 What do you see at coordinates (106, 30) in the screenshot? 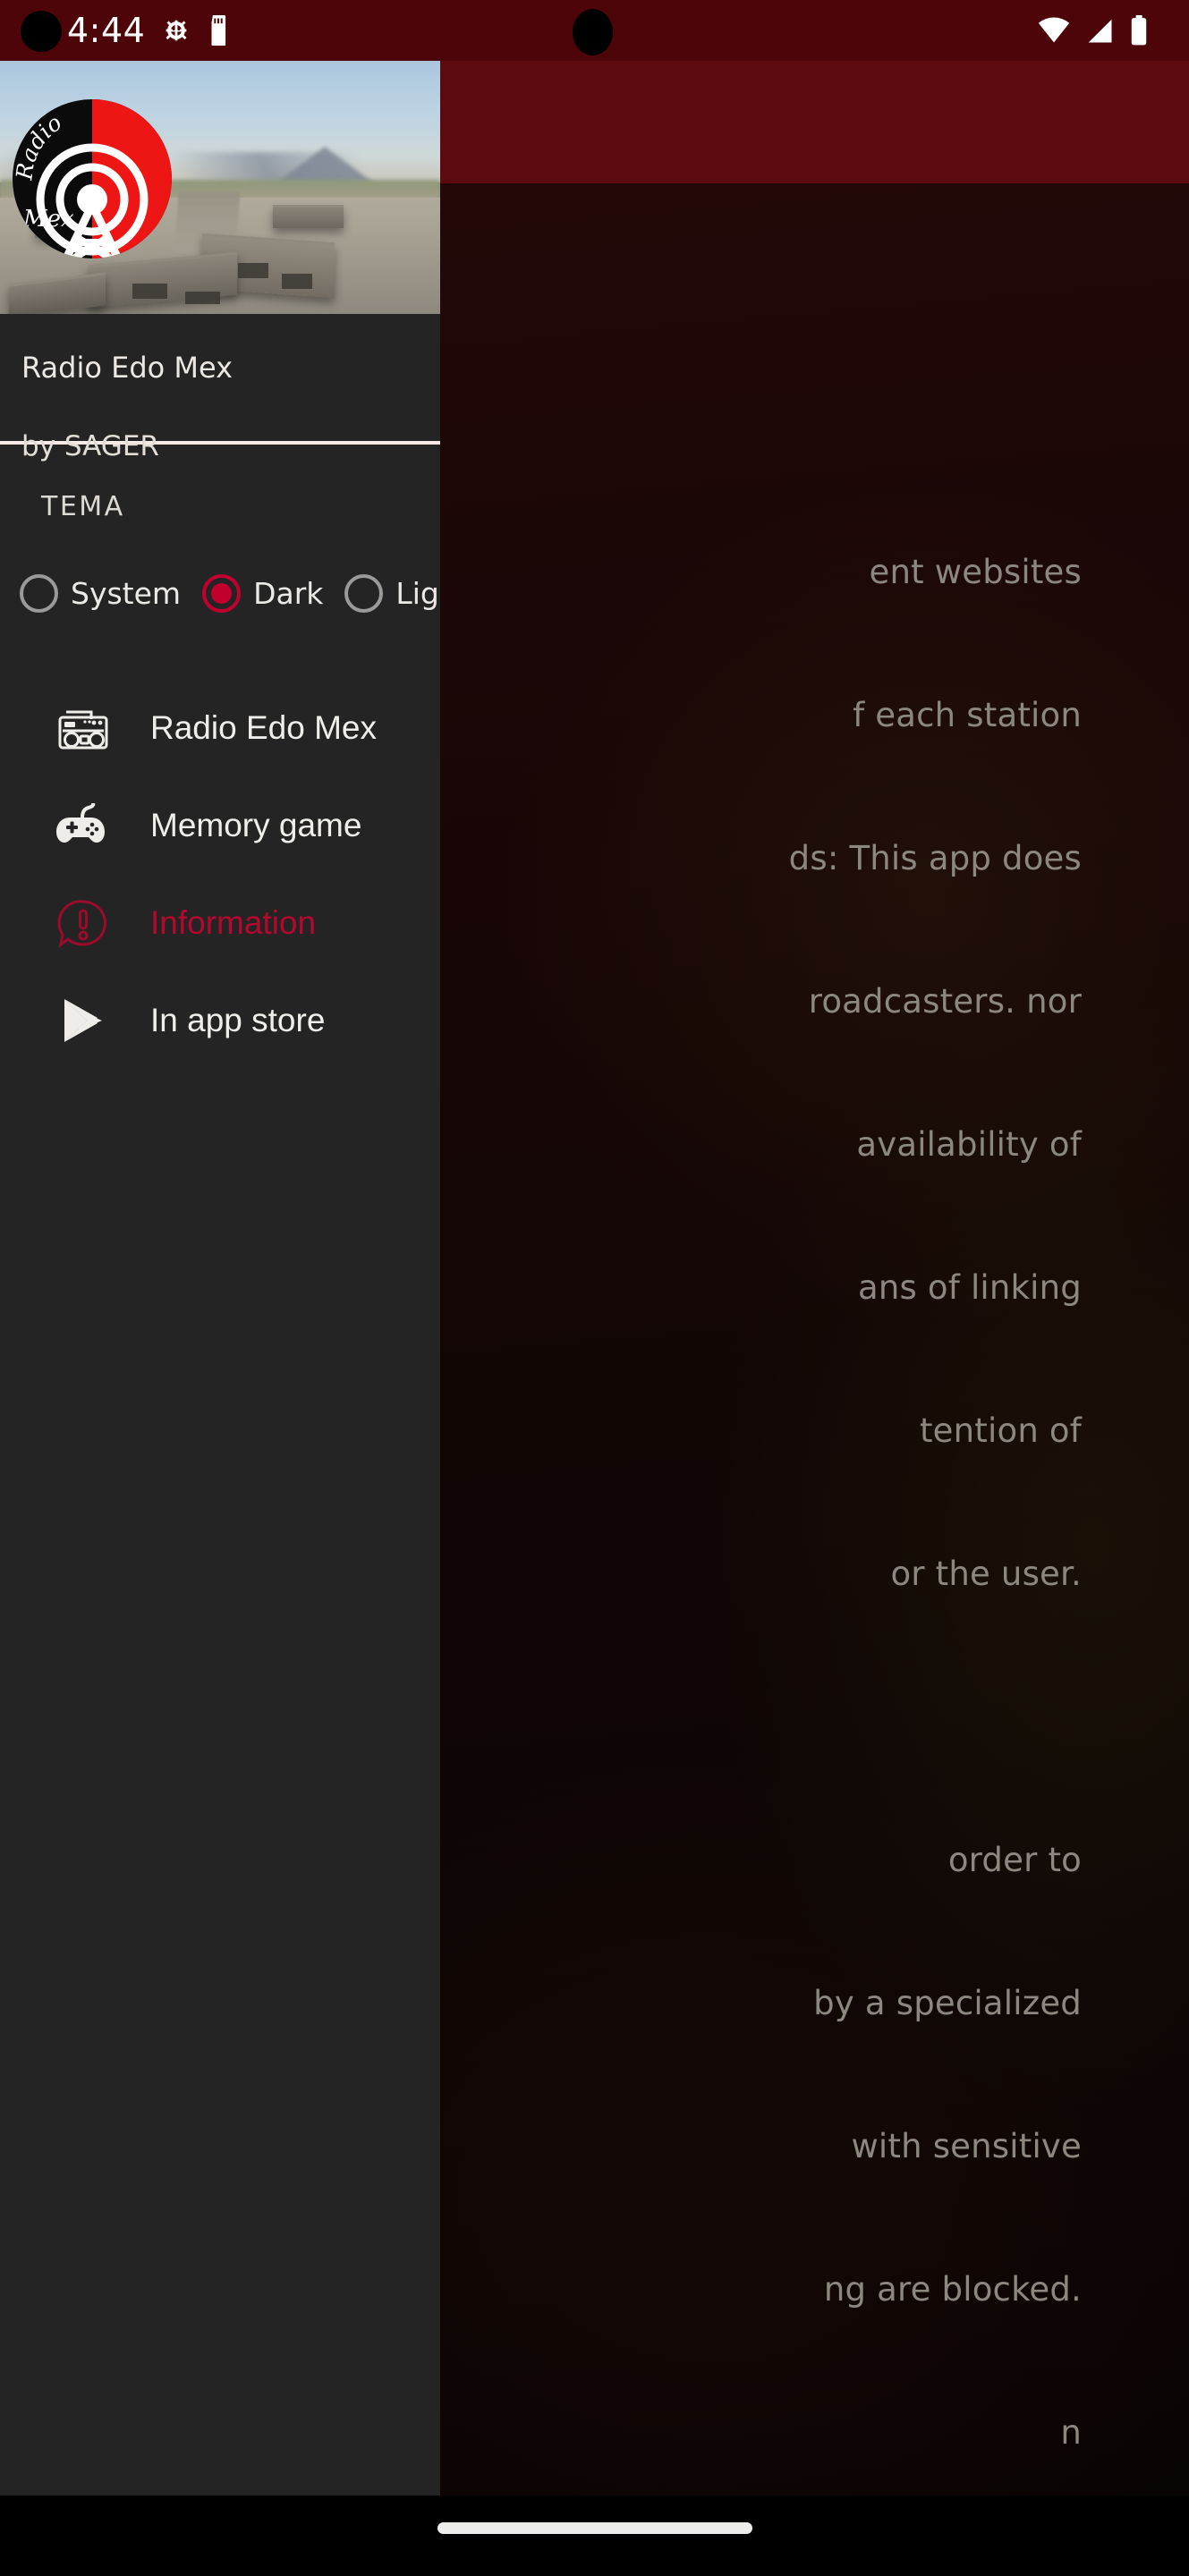
I see `status-bar-clock: 4:44` at bounding box center [106, 30].